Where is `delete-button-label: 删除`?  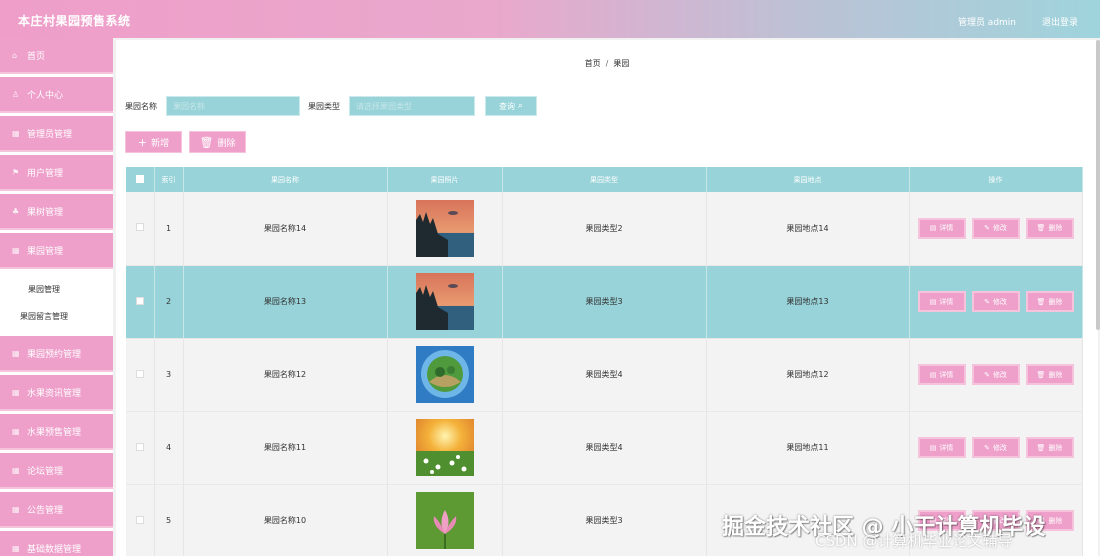 delete-button-label: 删除 is located at coordinates (226, 143).